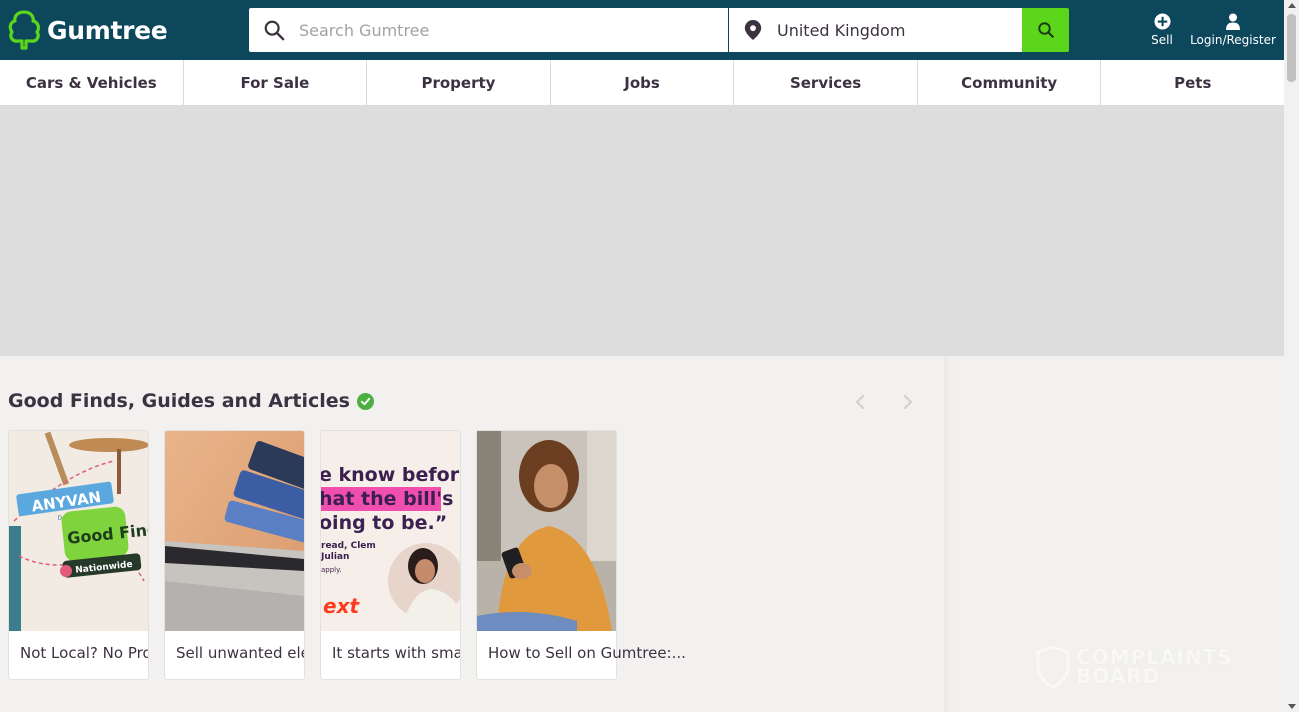 The height and width of the screenshot is (712, 1299). I want to click on nav-item-cars-vehicles: Cars & Vehicles, so click(92, 82).